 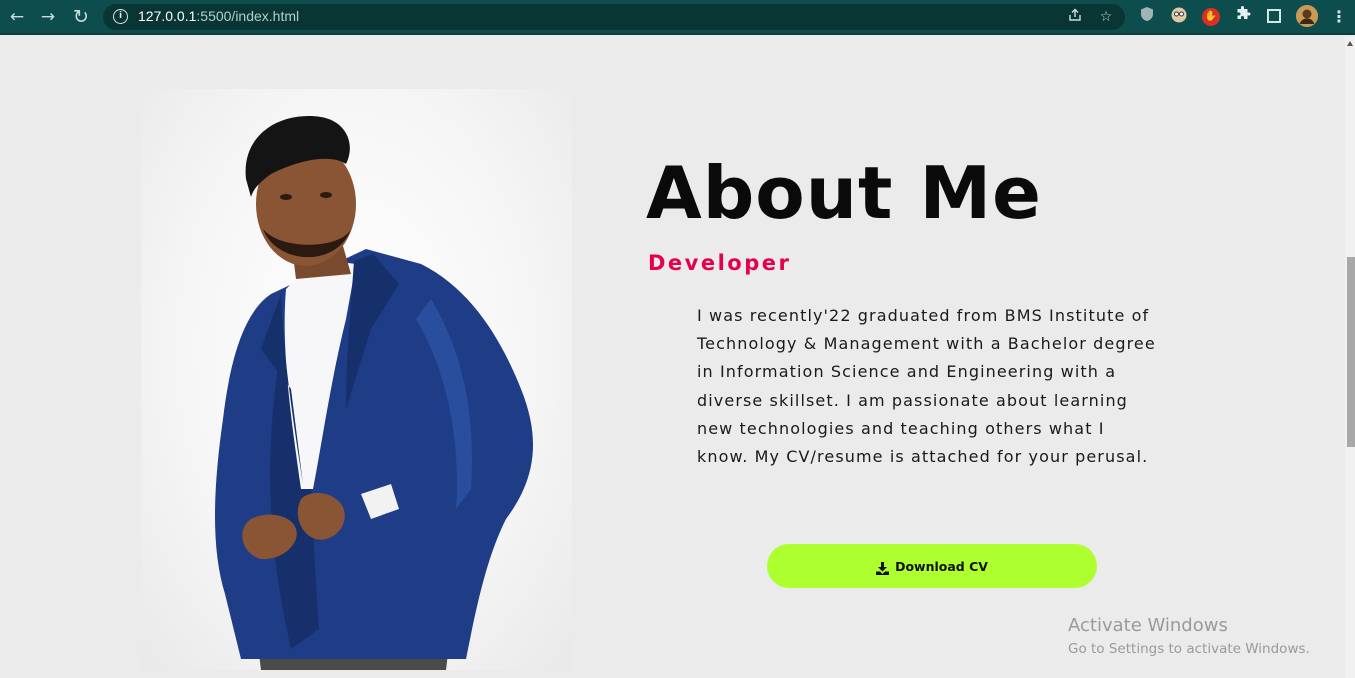 I want to click on download-cv-button: Download CV, so click(x=932, y=566).